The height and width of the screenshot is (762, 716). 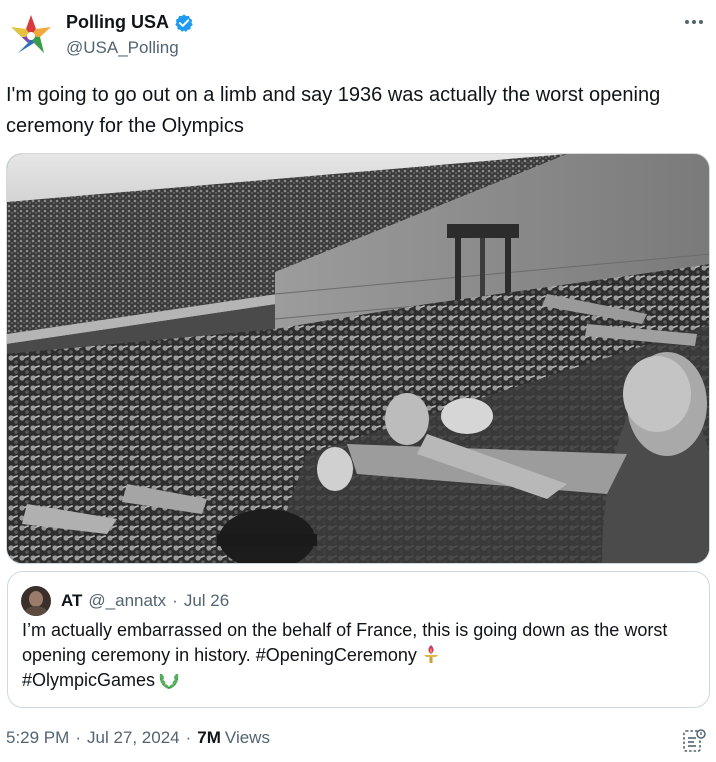 I want to click on views-count: 7M, so click(x=209, y=737).